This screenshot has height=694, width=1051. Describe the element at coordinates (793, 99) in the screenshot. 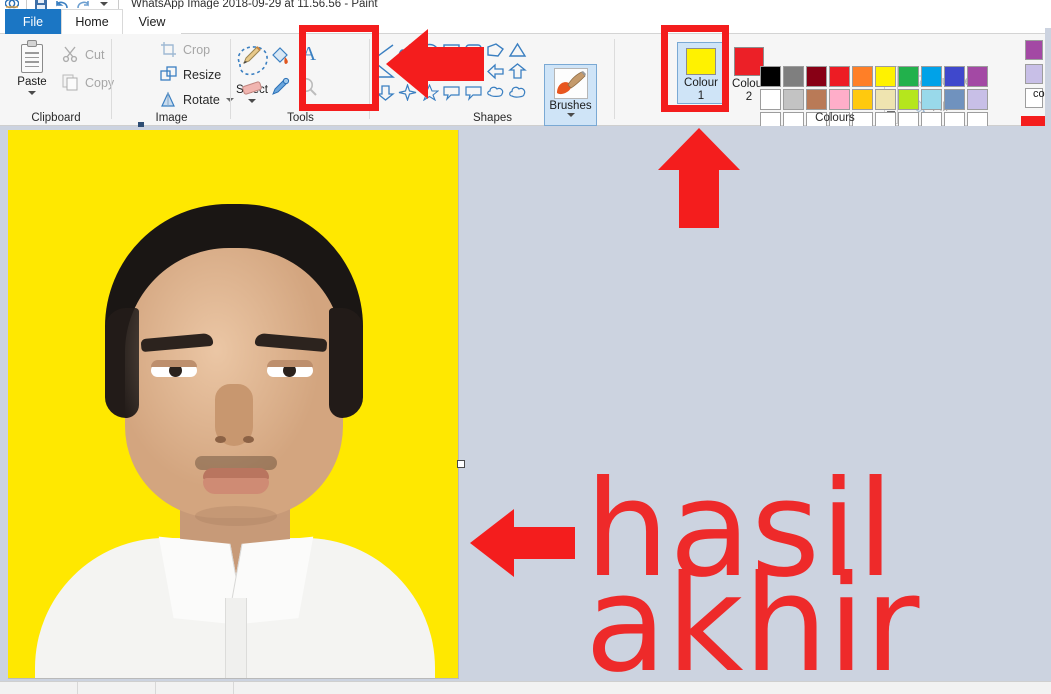

I see `swatch-light-grey` at that location.